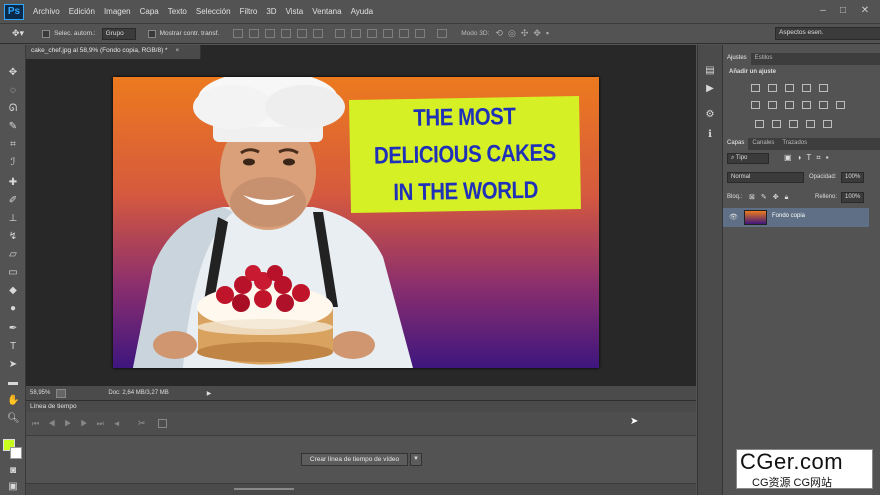 The height and width of the screenshot is (495, 880). What do you see at coordinates (46, 33) in the screenshot?
I see `auto-select-checkbox` at bounding box center [46, 33].